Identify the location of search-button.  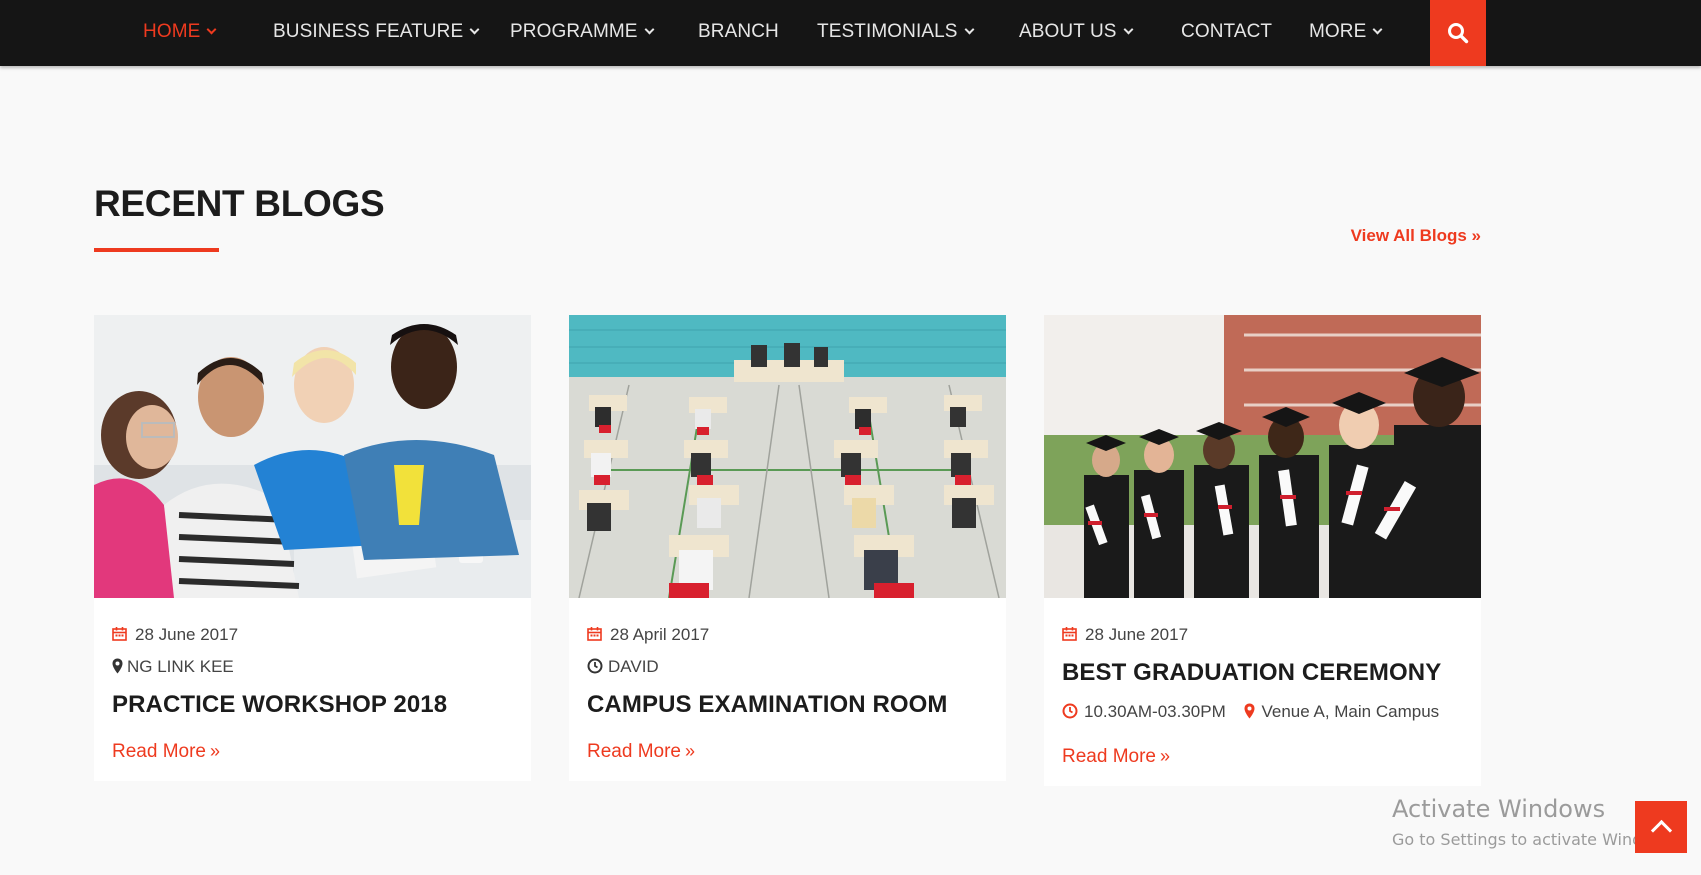
(1458, 33).